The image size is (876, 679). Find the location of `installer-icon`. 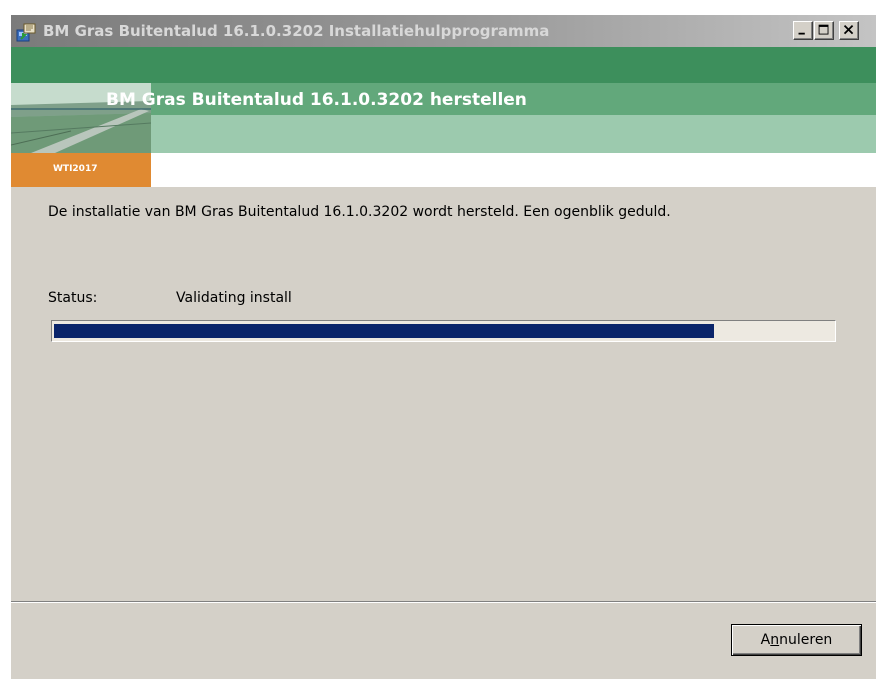

installer-icon is located at coordinates (26, 32).